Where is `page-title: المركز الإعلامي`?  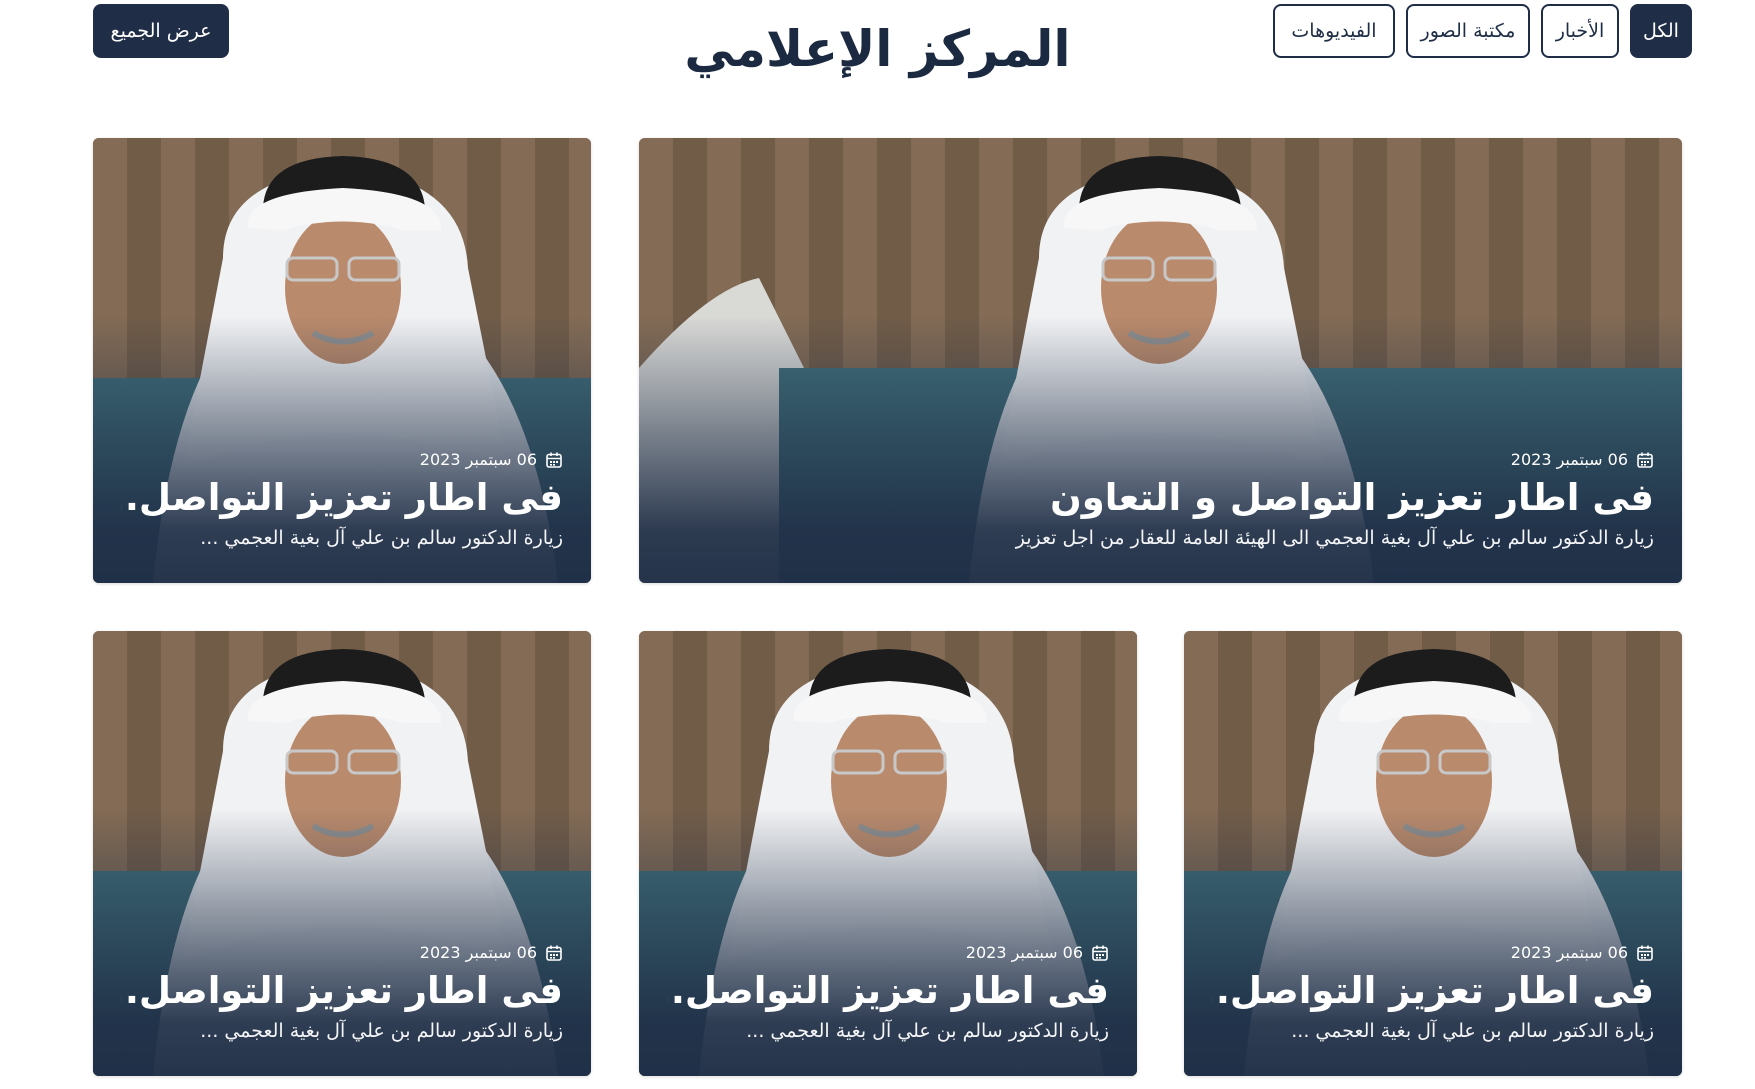
page-title: المركز الإعلامي is located at coordinates (877, 49).